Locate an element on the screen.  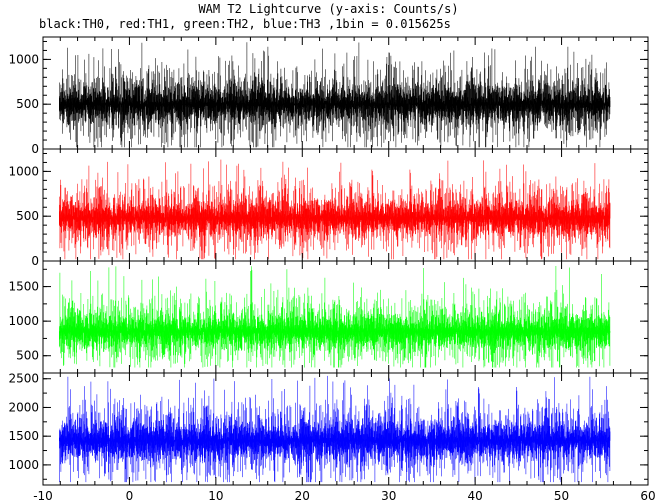
x-tick-label: 20 is located at coordinates (302, 496).